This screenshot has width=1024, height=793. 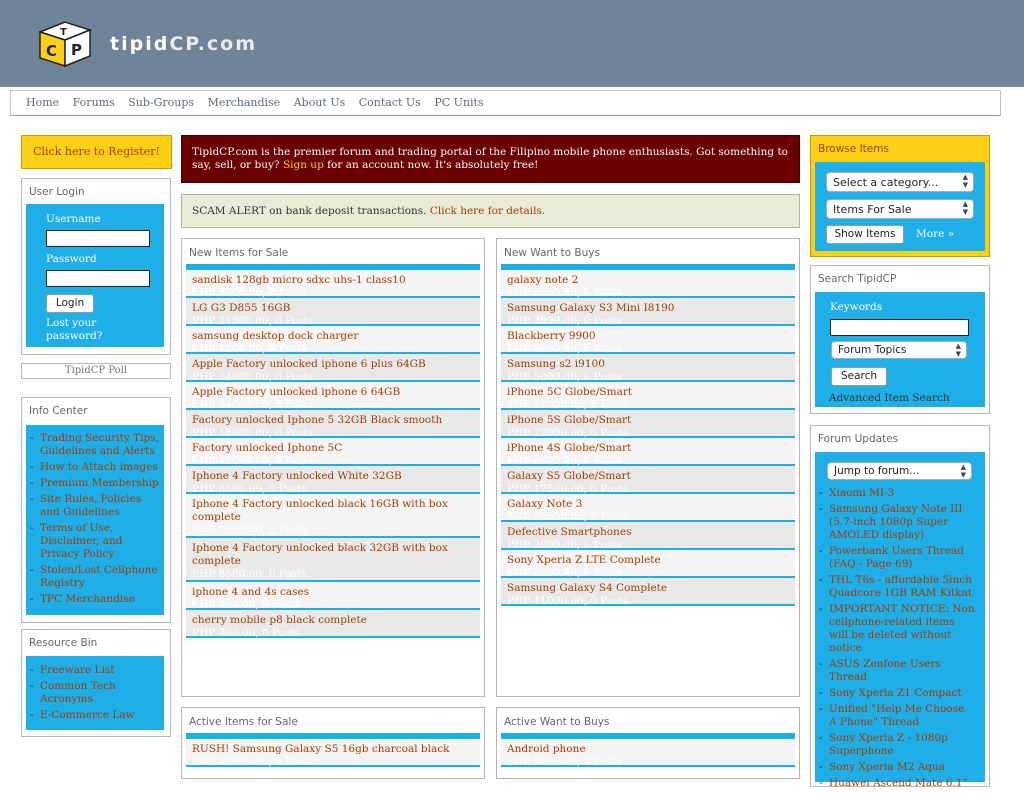 I want to click on listing-type-select: Items For Sale ▲ ▼, so click(x=900, y=209).